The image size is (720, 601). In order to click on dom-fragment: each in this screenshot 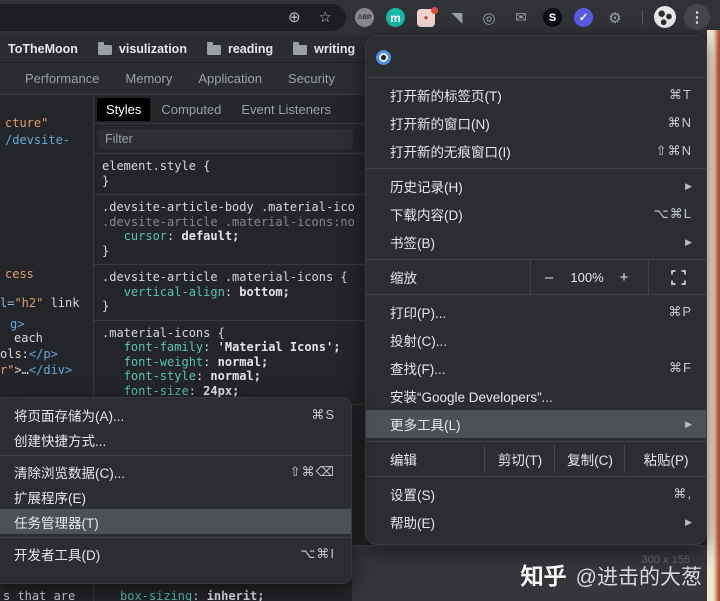, I will do `click(28, 338)`.